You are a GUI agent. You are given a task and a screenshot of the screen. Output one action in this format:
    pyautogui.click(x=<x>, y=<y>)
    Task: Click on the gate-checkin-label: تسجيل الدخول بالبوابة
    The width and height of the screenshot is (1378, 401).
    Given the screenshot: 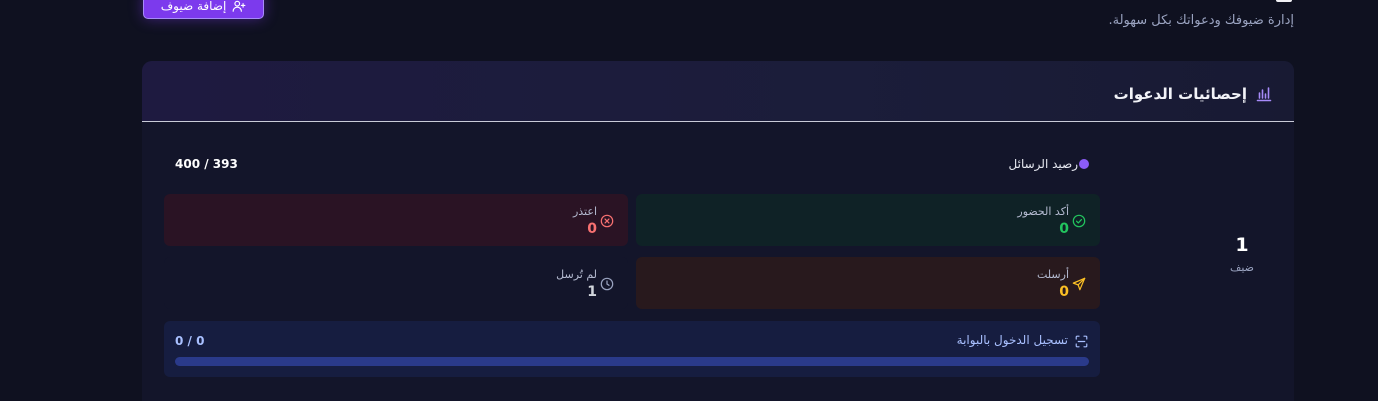 What is the action you would take?
    pyautogui.click(x=1012, y=340)
    